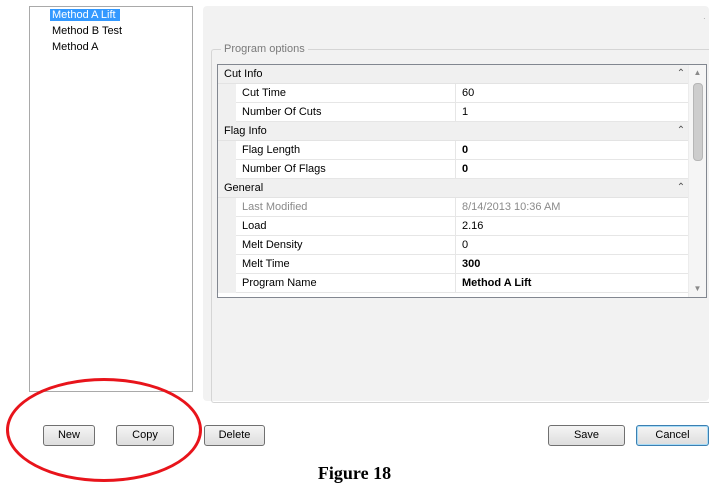  I want to click on category-label: General, so click(244, 188).